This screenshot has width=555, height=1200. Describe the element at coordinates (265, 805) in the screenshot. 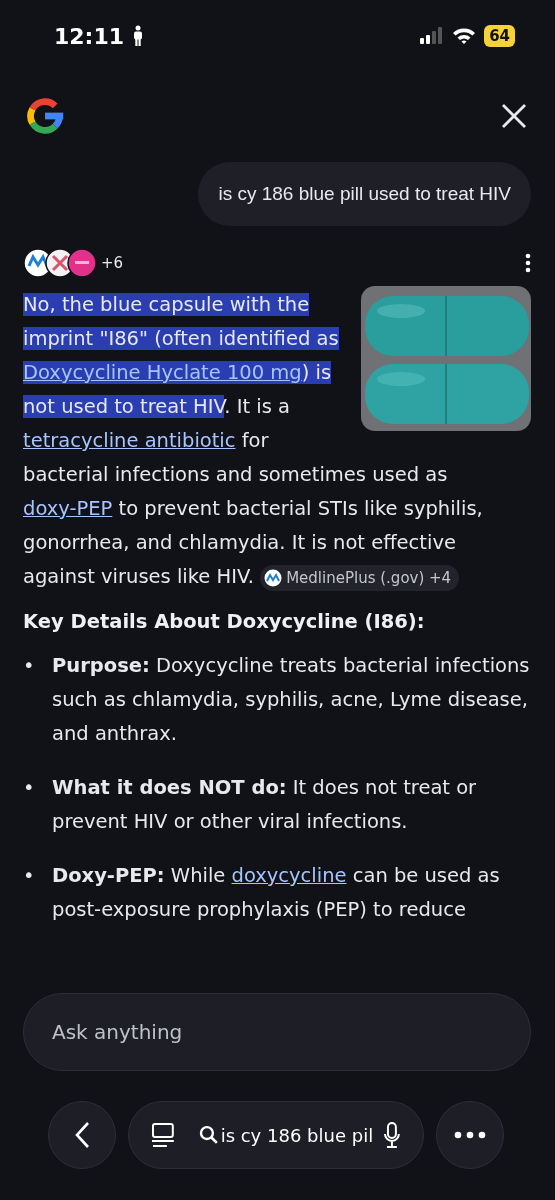

I see `bullet-text: What it does NOT do: It does not treat or prevent HIV or other viral infections.` at that location.